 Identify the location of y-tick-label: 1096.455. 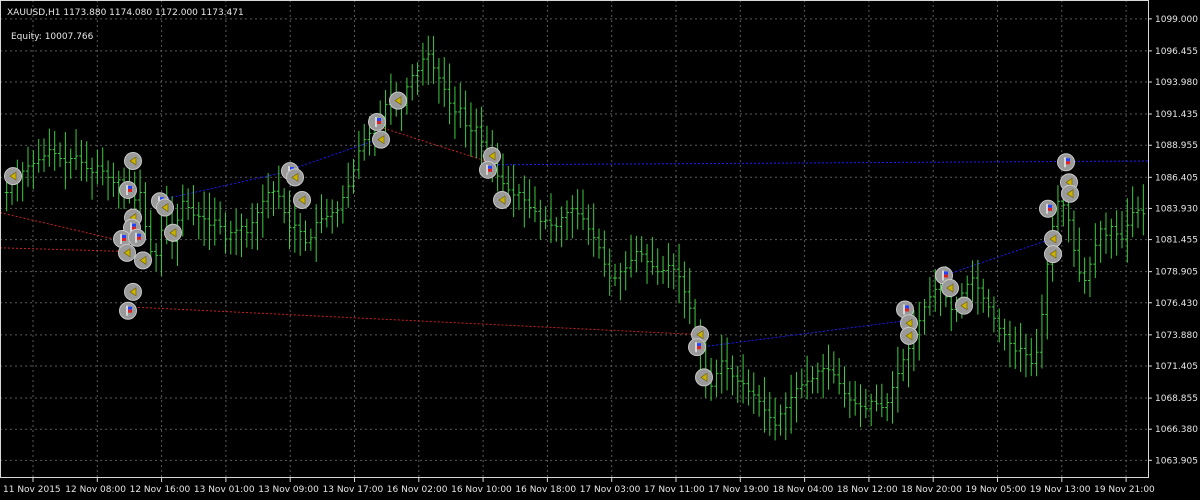
(1176, 52).